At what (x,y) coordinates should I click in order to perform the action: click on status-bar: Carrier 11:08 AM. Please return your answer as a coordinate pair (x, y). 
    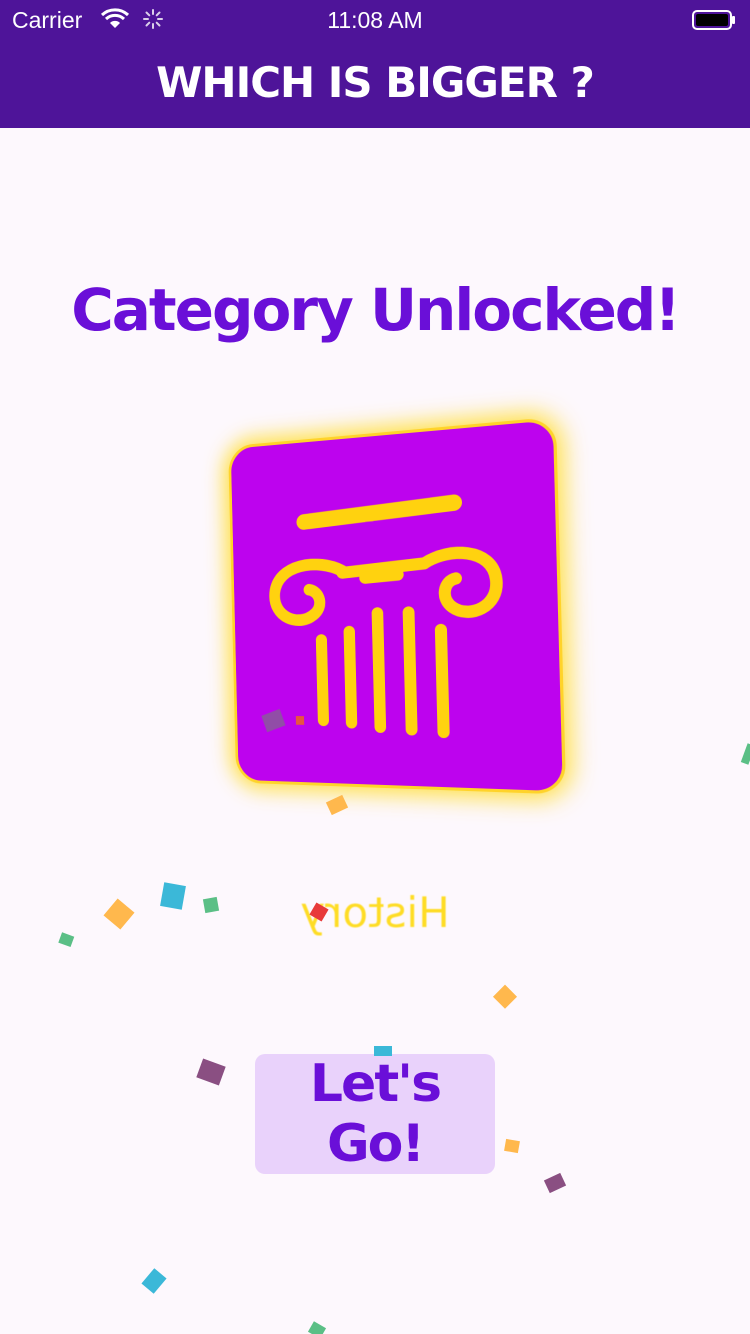
    Looking at the image, I should click on (375, 20).